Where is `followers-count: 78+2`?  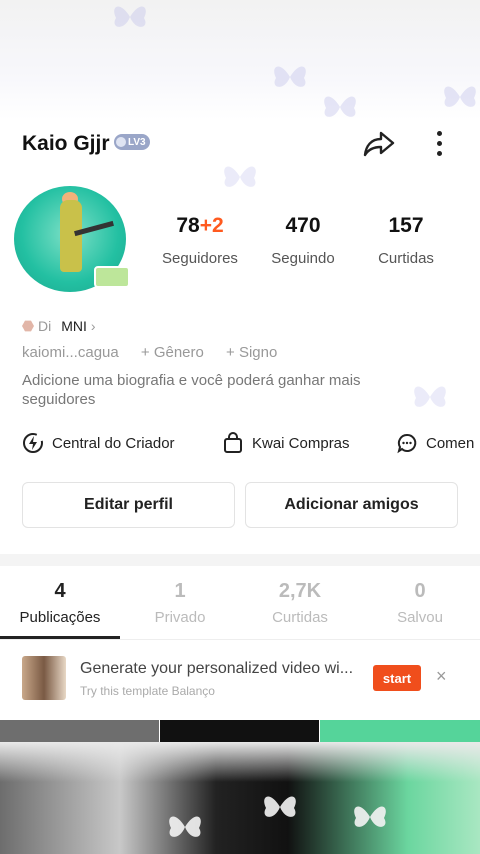
followers-count: 78+2 is located at coordinates (200, 227).